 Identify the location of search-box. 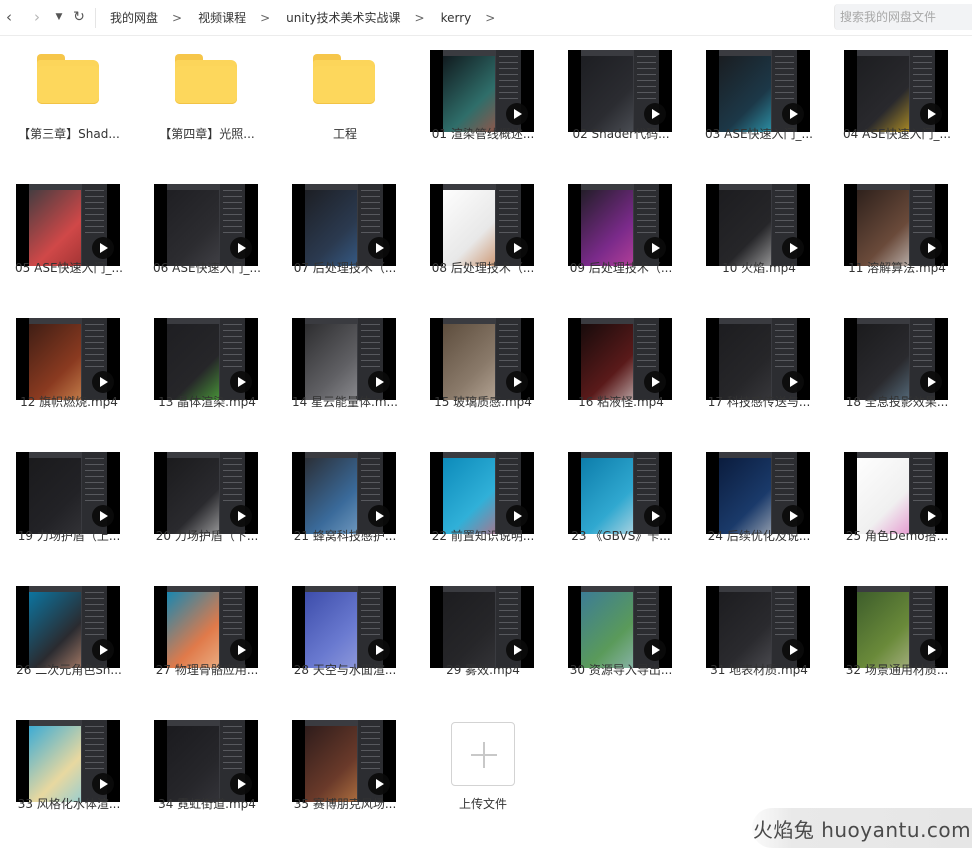
(903, 17).